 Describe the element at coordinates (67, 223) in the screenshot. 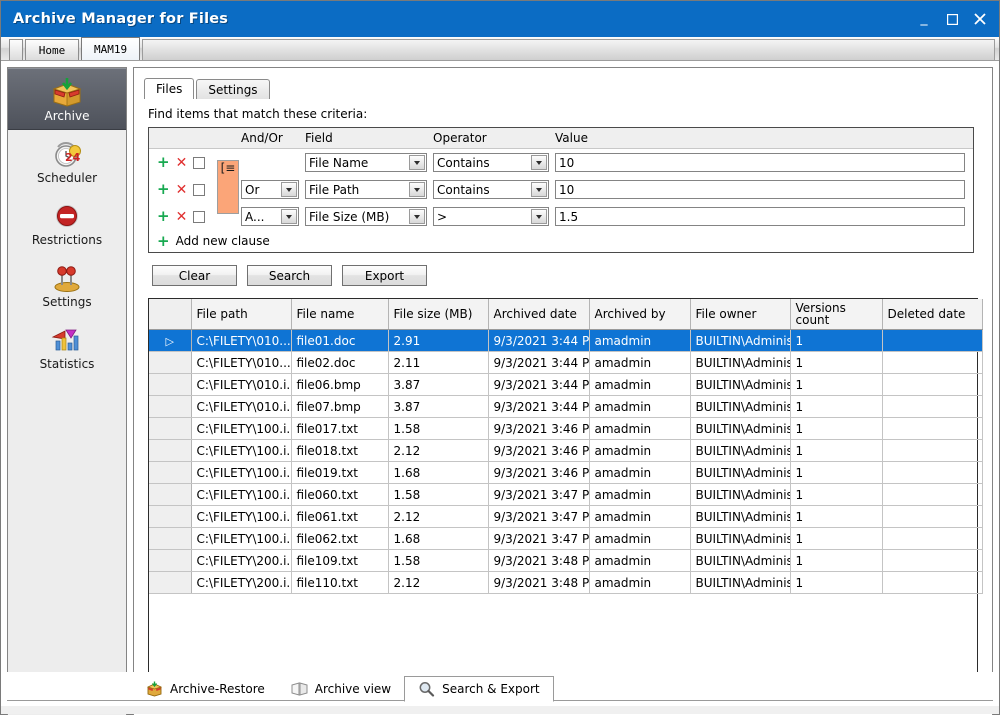

I see `sidebar-item-restrictions: Restrictions` at that location.